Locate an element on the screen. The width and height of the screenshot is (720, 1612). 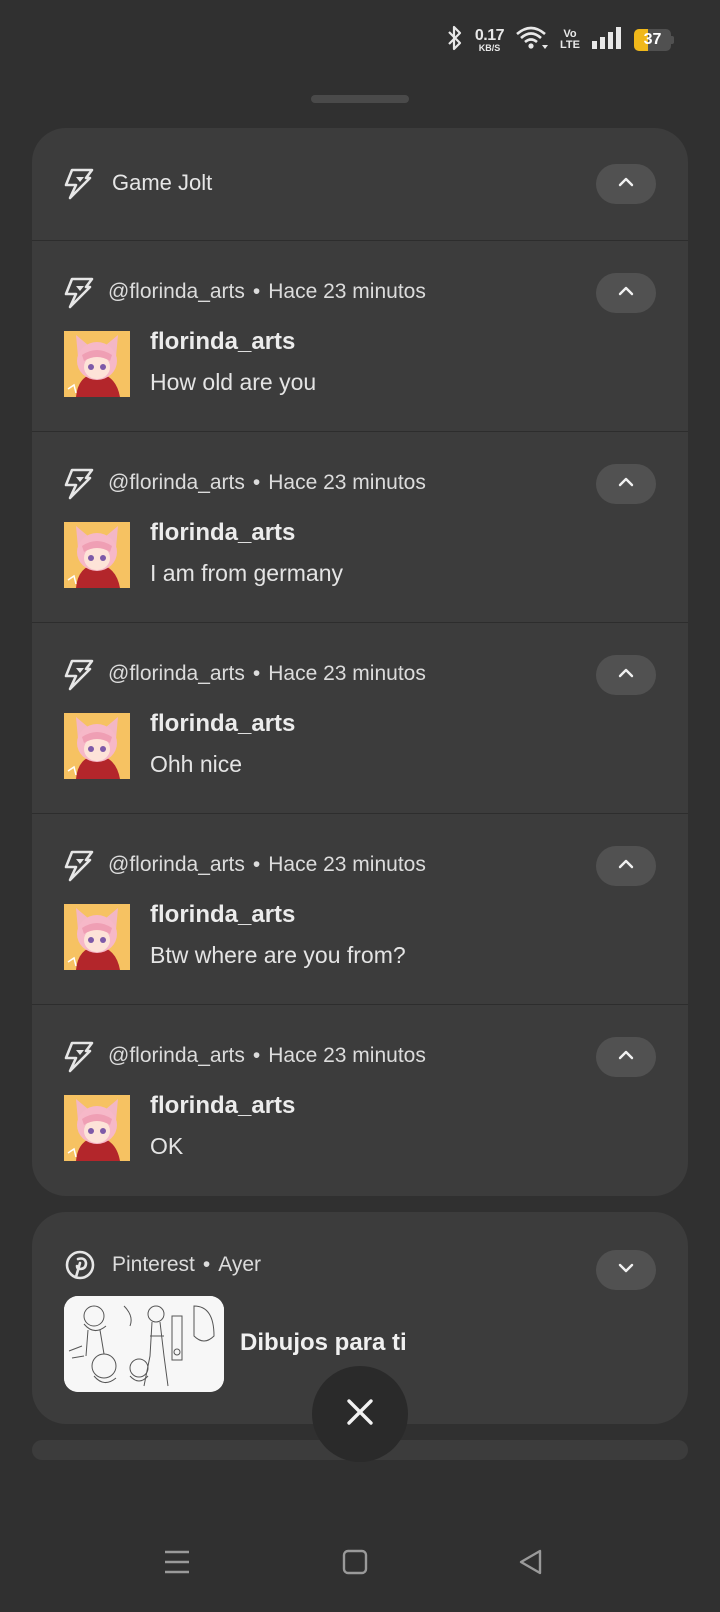
message-text: I am from germany is located at coordinates (246, 573).